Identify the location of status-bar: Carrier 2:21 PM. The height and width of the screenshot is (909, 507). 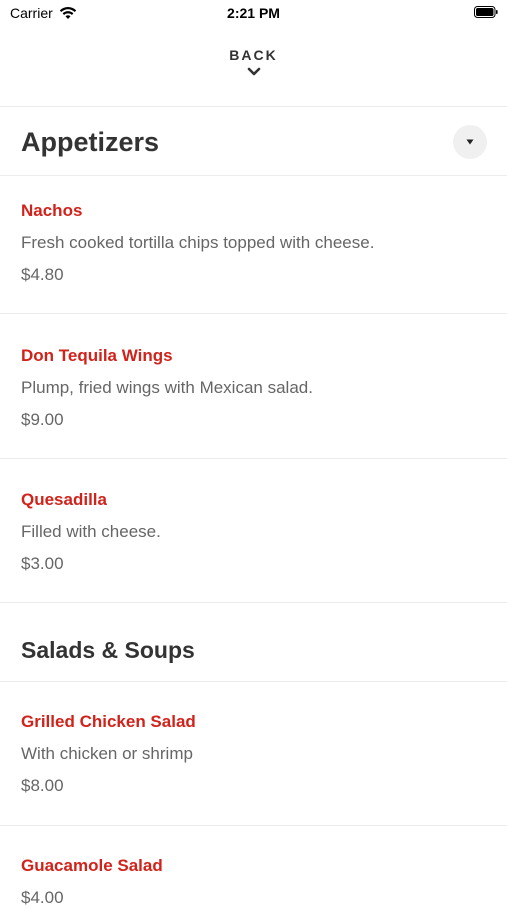
(253, 14).